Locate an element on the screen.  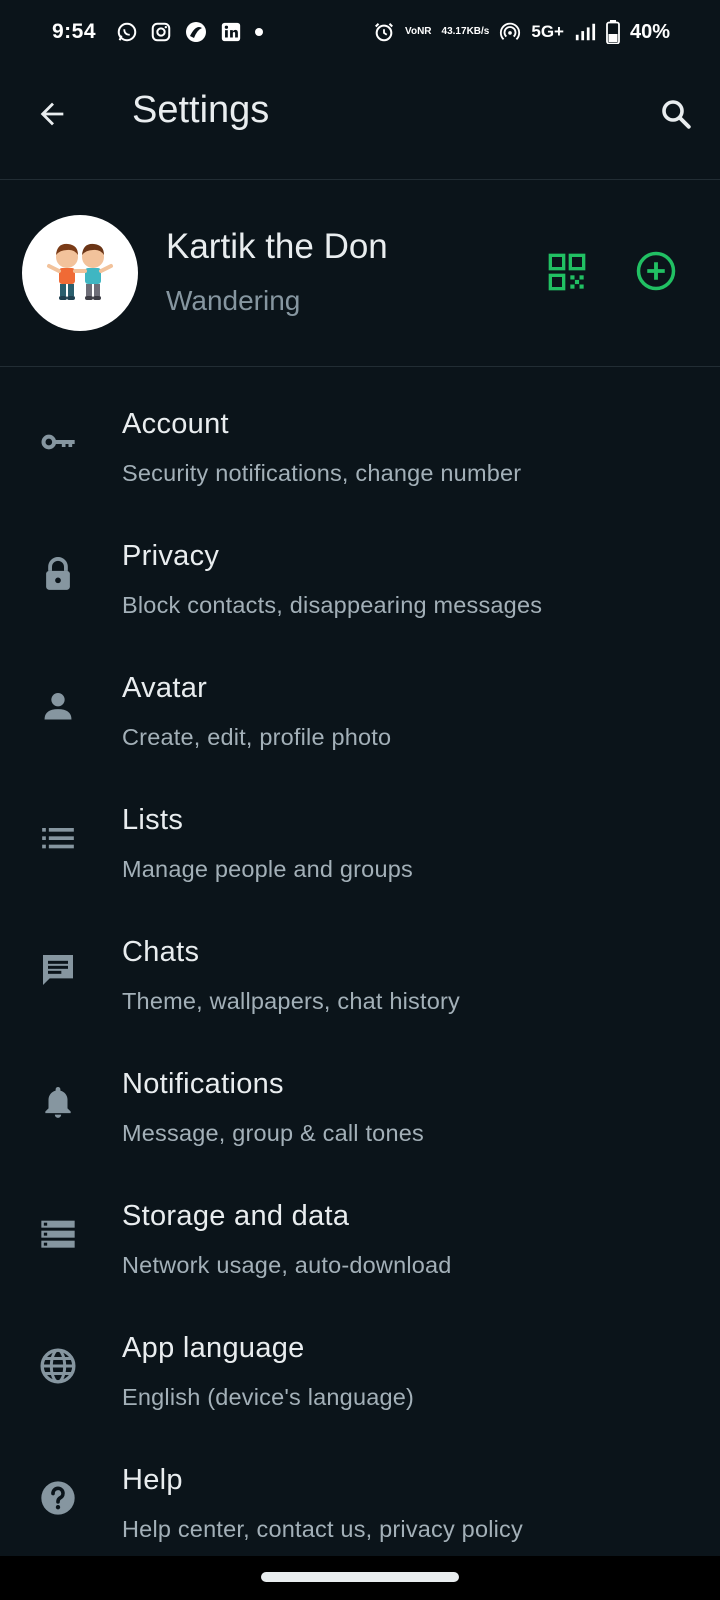
settings-item-app-language: App language English (device's language) is located at coordinates (360, 1370).